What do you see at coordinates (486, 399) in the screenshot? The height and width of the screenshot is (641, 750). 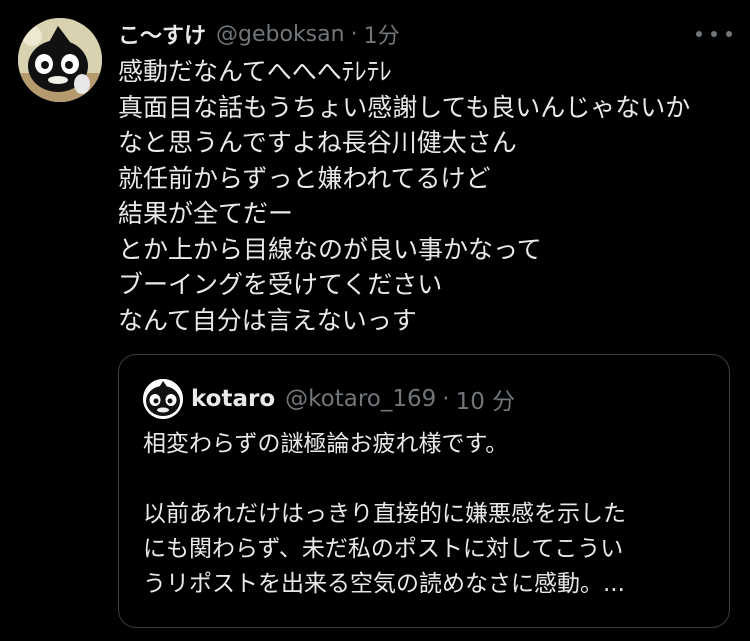 I see `quoted-timestamp: 10 分` at bounding box center [486, 399].